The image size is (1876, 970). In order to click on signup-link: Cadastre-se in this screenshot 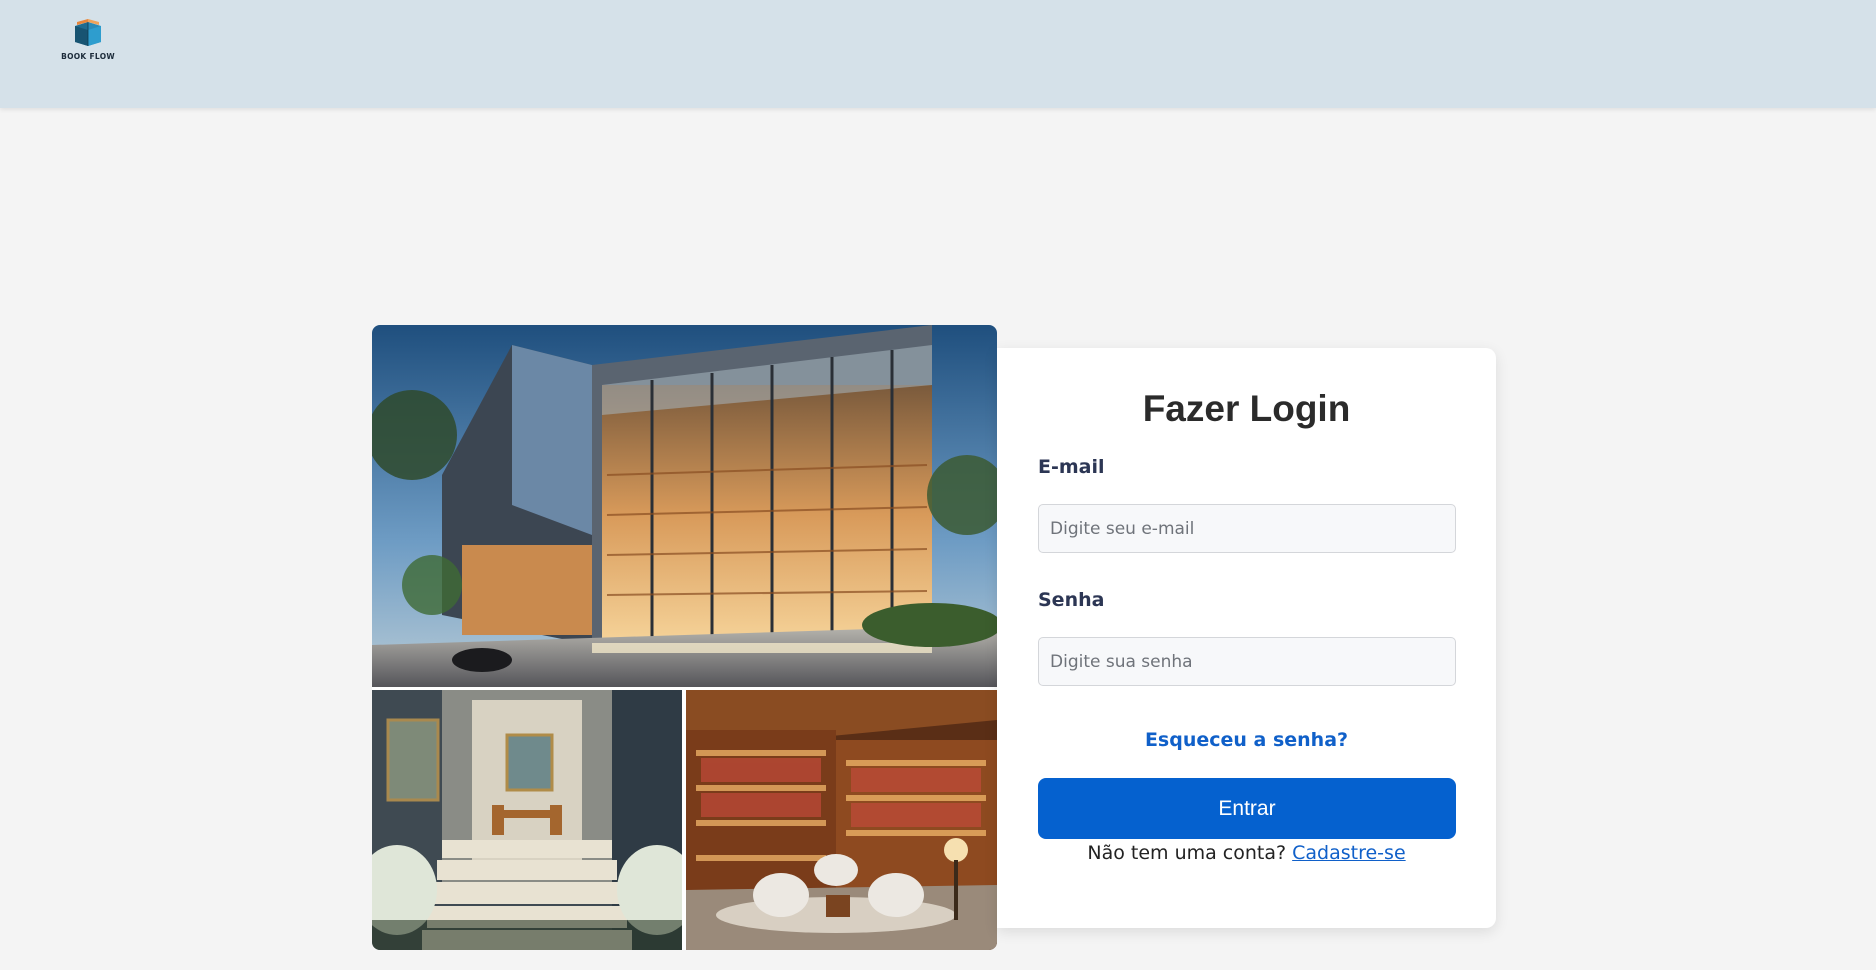, I will do `click(1349, 853)`.